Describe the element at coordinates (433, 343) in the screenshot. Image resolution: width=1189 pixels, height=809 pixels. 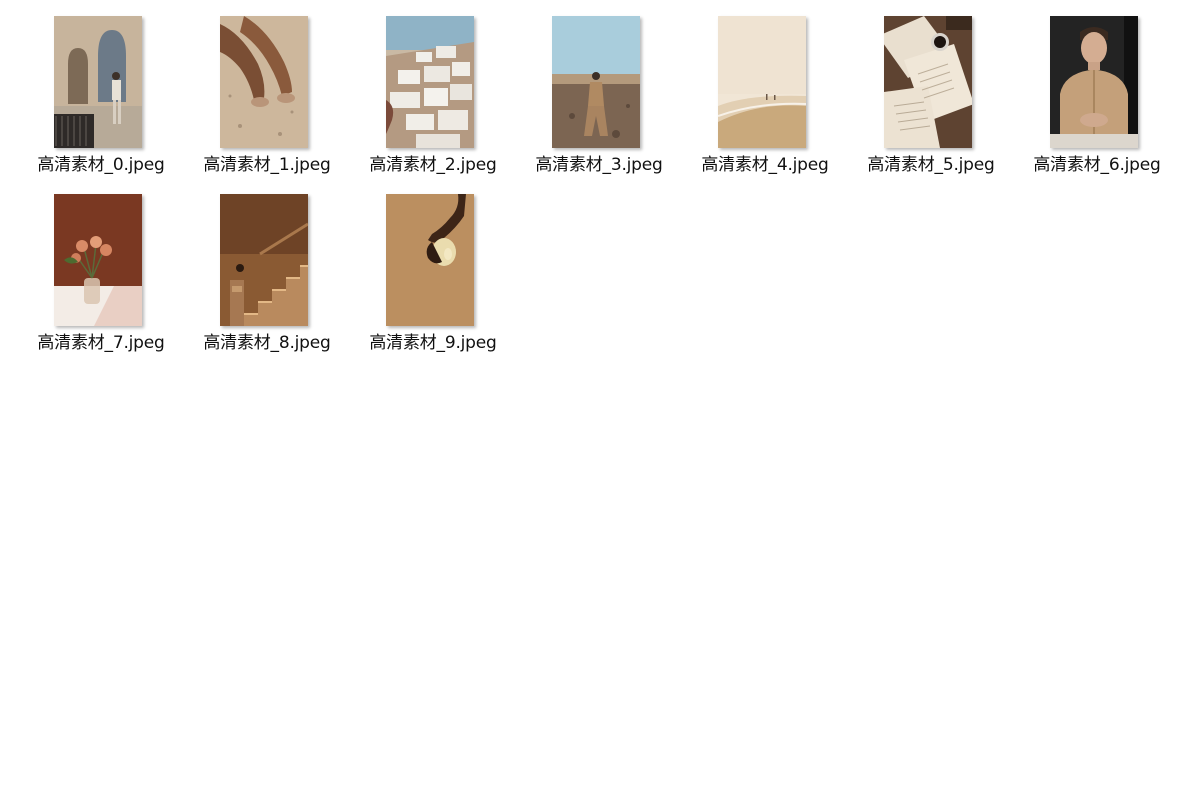
I see `file-name: 高清素材_9.jpeg` at that location.